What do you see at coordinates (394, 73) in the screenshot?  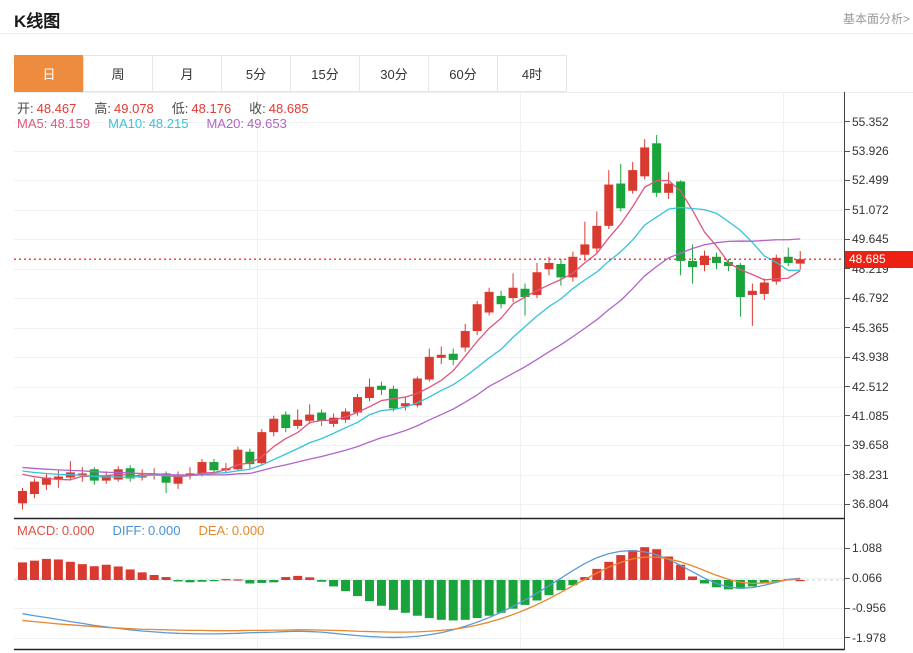 I see `tab-30min: 30分` at bounding box center [394, 73].